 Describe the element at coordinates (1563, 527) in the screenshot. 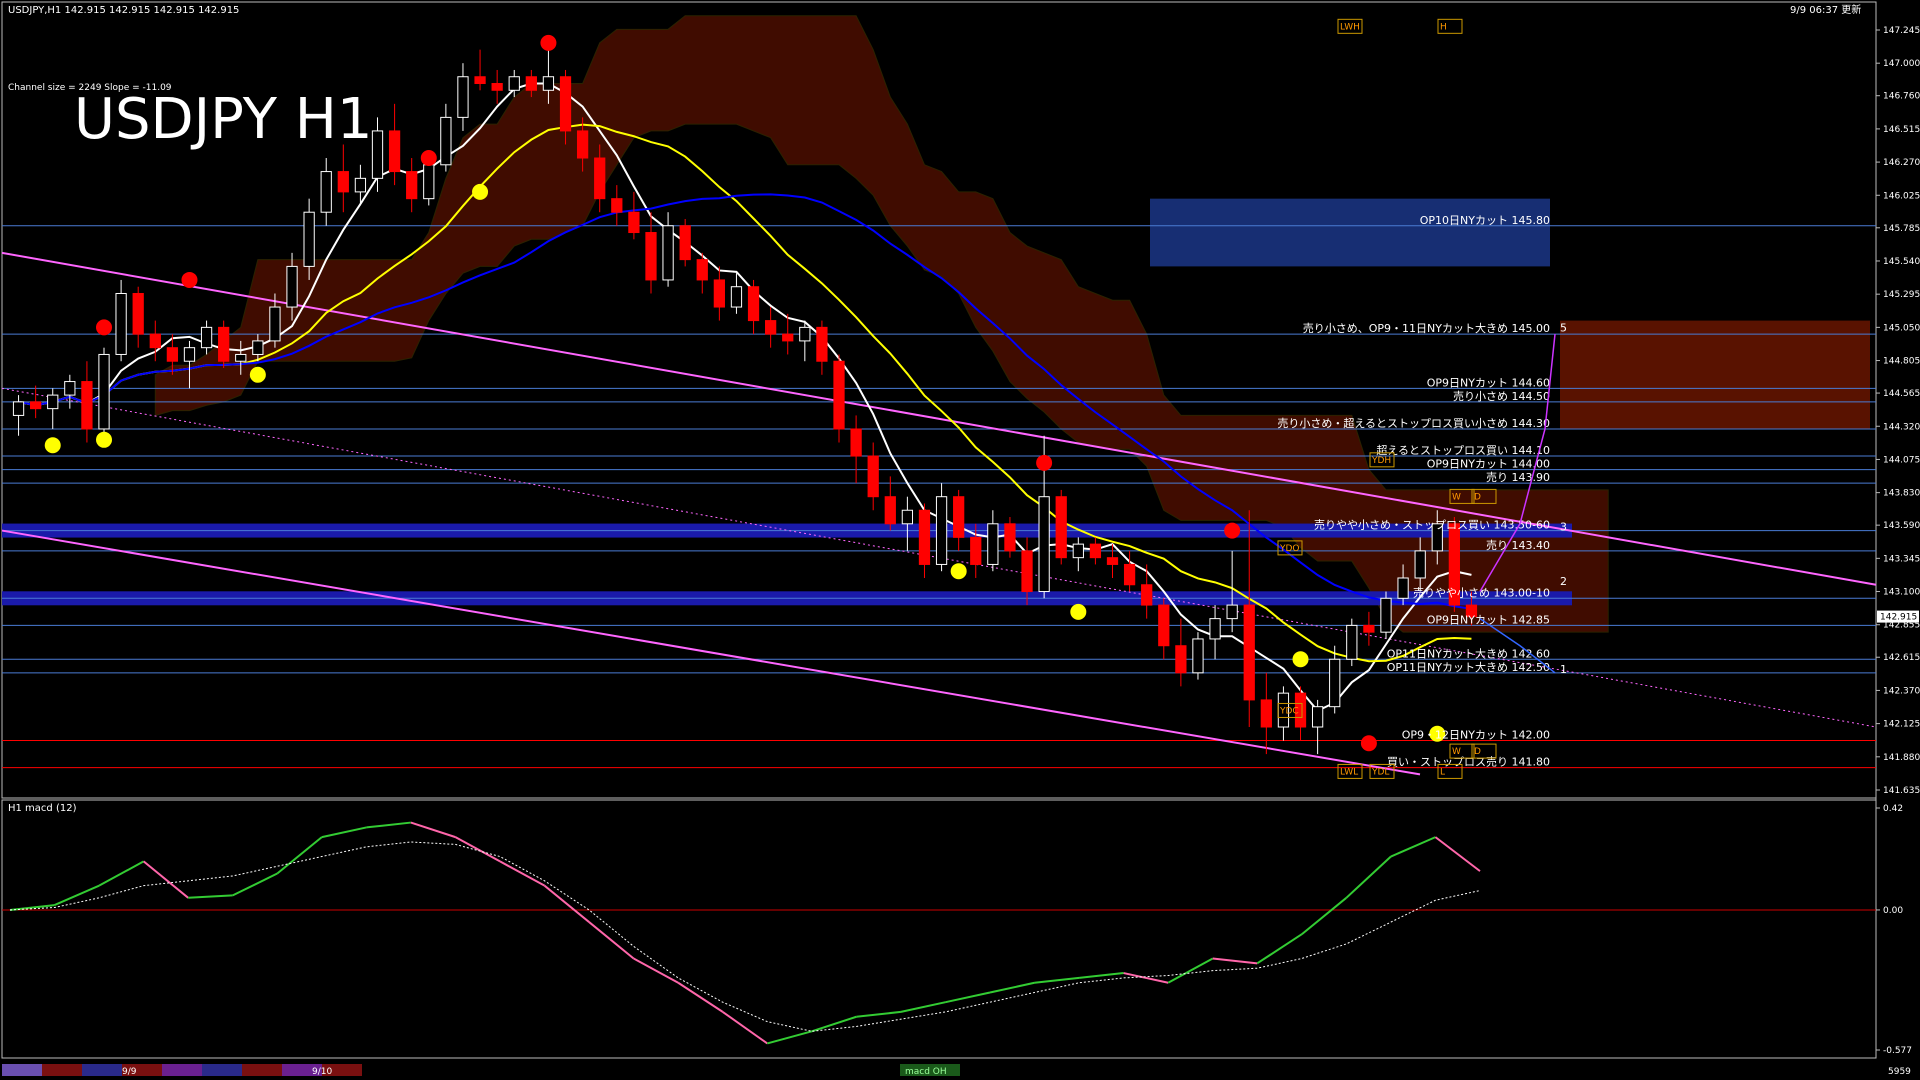

I see `projection-marker: 3` at that location.